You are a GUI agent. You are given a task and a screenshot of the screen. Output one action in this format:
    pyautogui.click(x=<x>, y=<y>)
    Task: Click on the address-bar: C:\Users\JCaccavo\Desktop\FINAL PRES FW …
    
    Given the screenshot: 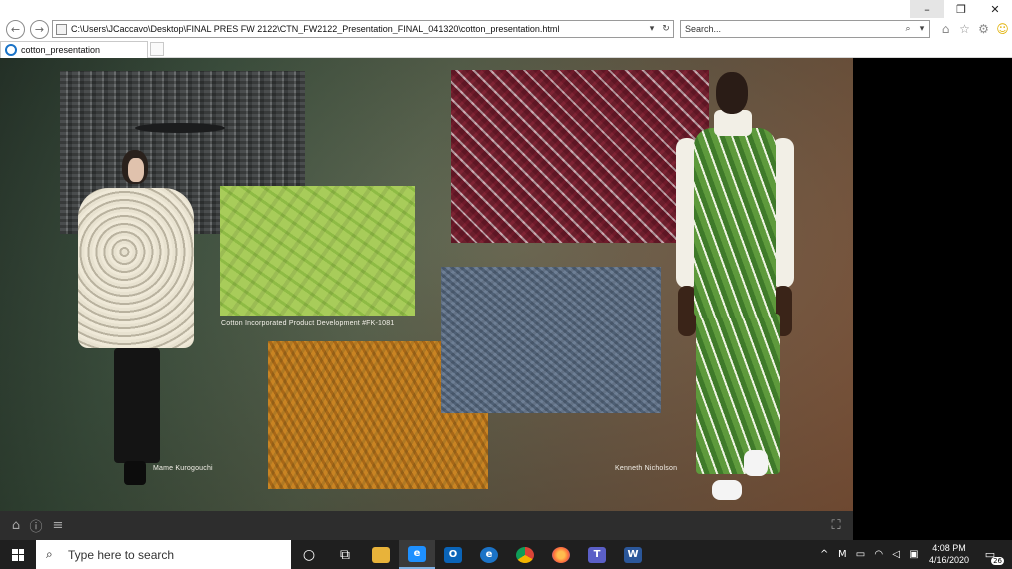 What is the action you would take?
    pyautogui.click(x=363, y=29)
    